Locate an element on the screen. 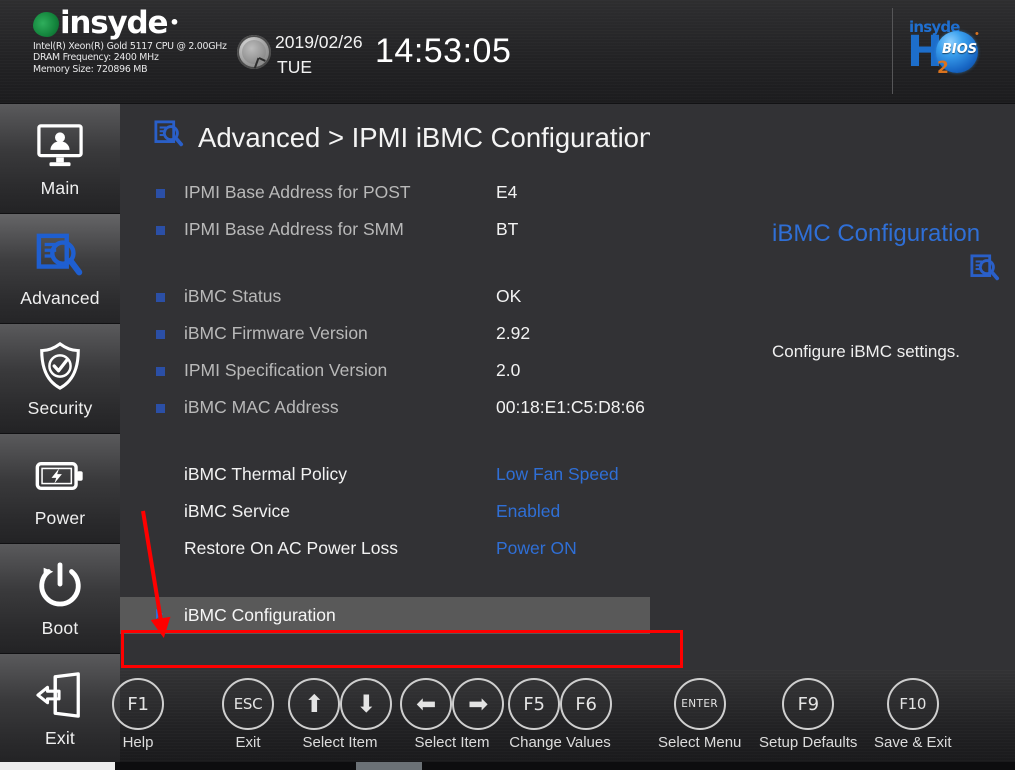  sidebar-item-main: Main is located at coordinates (60, 159).